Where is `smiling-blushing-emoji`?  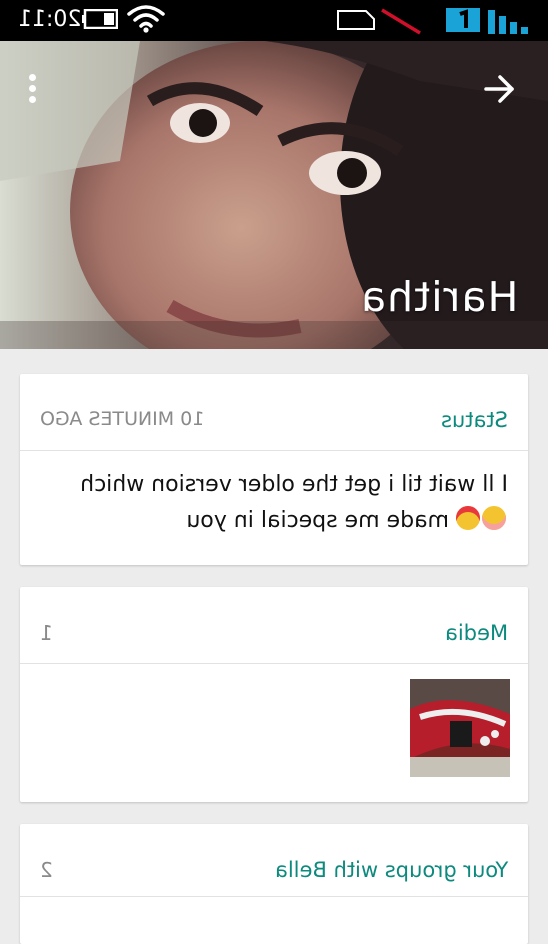 smiling-blushing-emoji is located at coordinates (494, 518).